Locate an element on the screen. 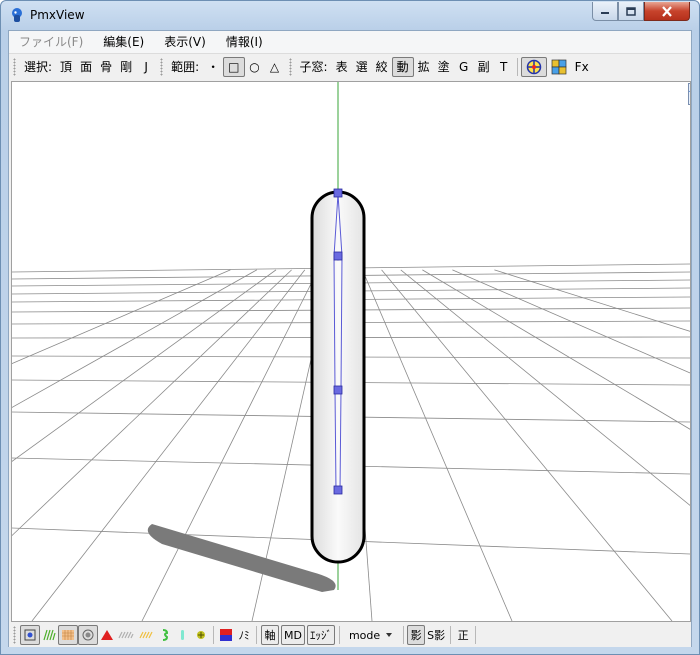  softbody-icon is located at coordinates (201, 635).